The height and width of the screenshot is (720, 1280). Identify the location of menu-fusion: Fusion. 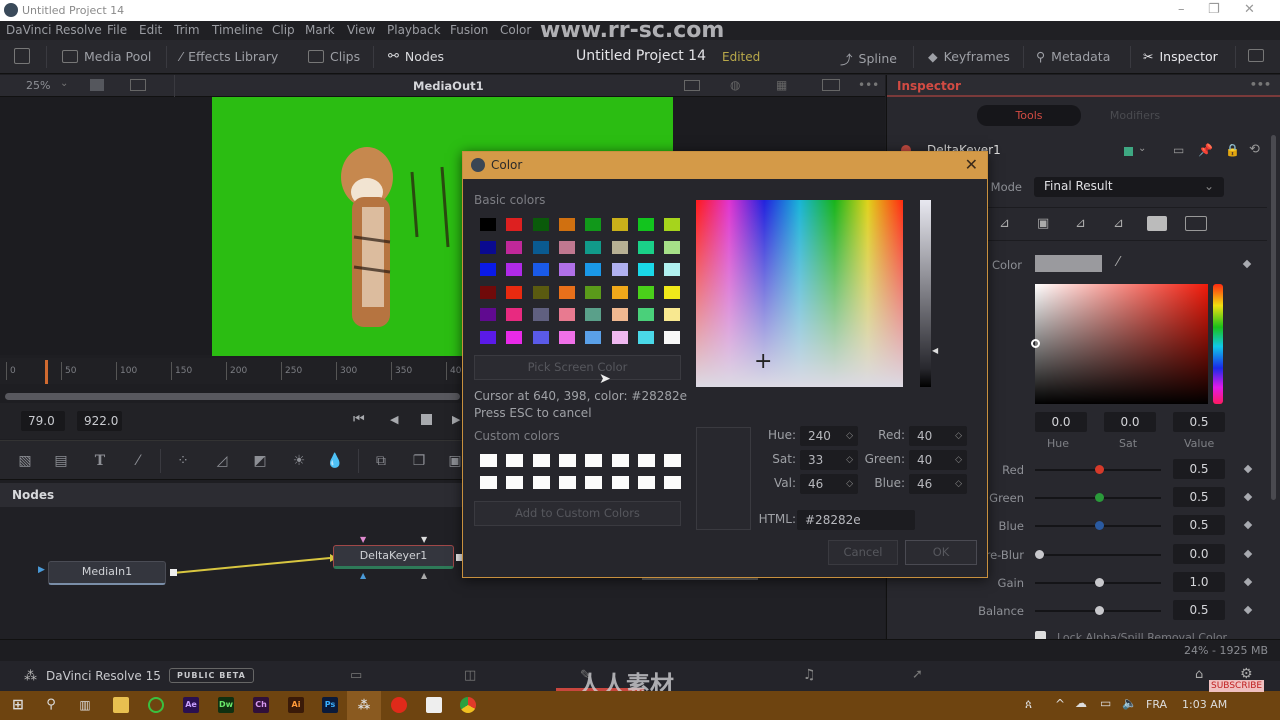
(469, 30).